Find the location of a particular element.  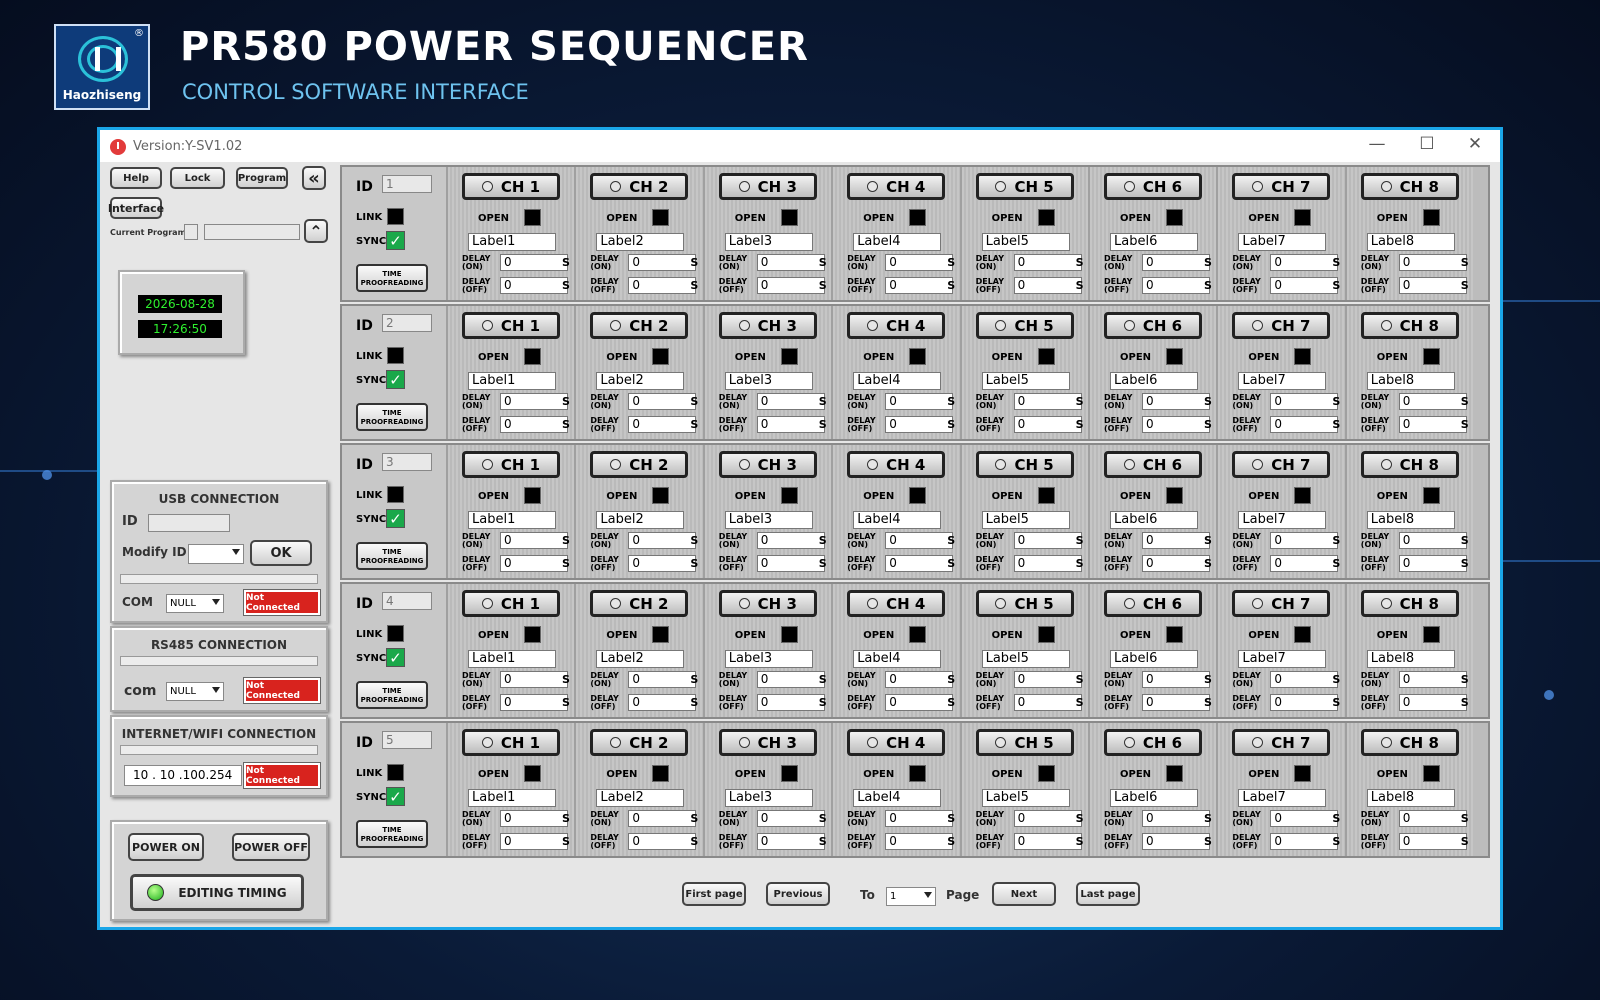

channel-button: CH 1 is located at coordinates (511, 464).